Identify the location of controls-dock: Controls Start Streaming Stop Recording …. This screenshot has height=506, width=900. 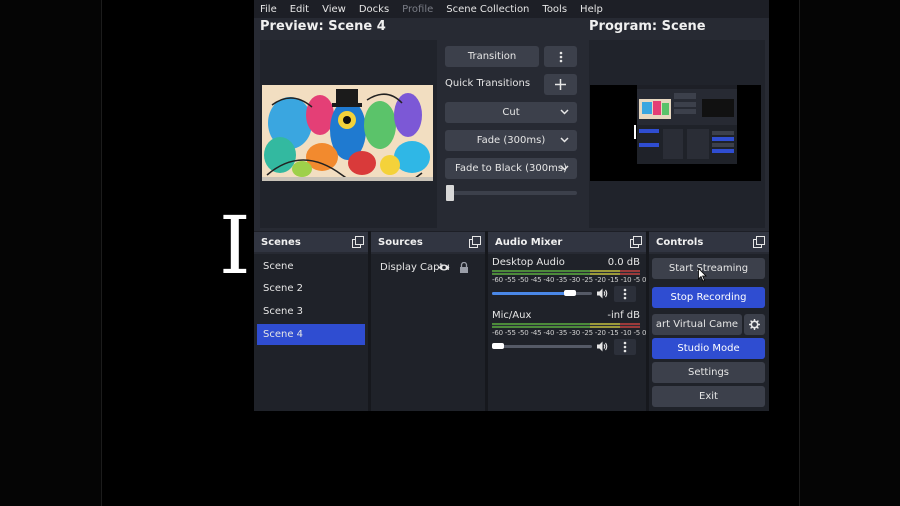
(709, 321).